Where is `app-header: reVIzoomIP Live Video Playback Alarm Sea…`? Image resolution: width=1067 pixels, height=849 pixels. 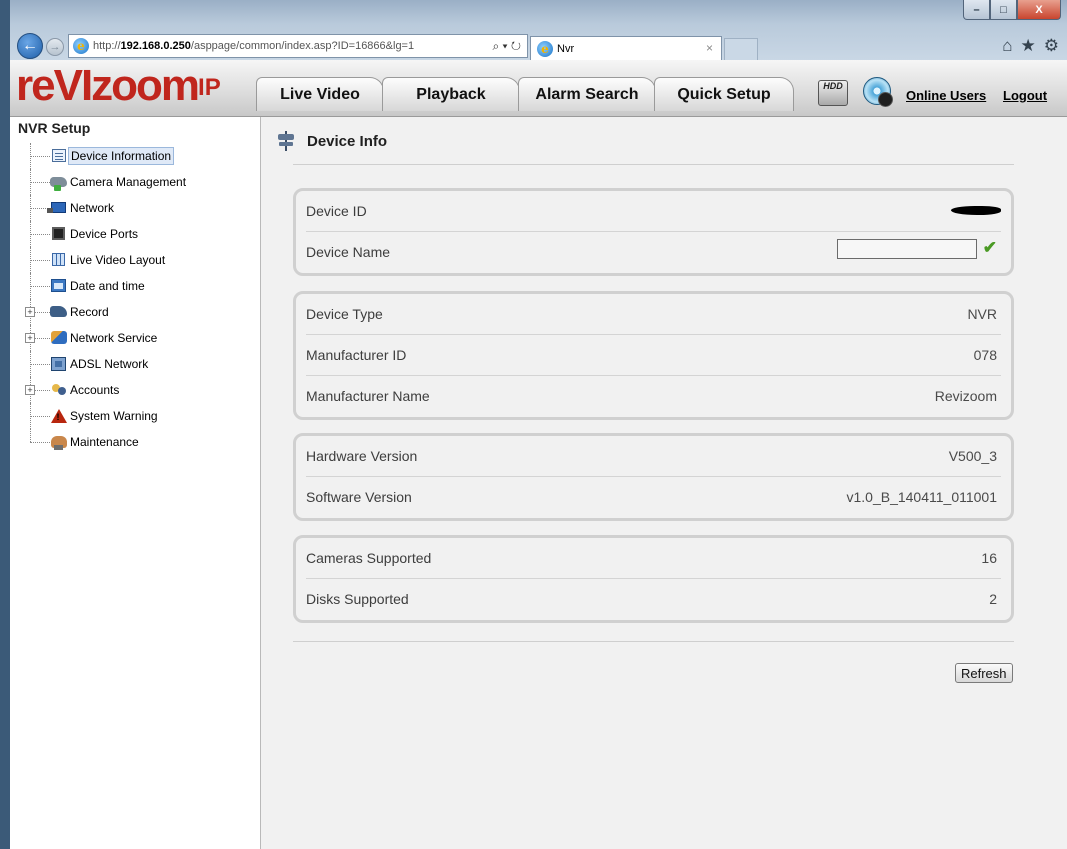
app-header: reVIzoomIP Live Video Playback Alarm Sea… is located at coordinates (538, 88).